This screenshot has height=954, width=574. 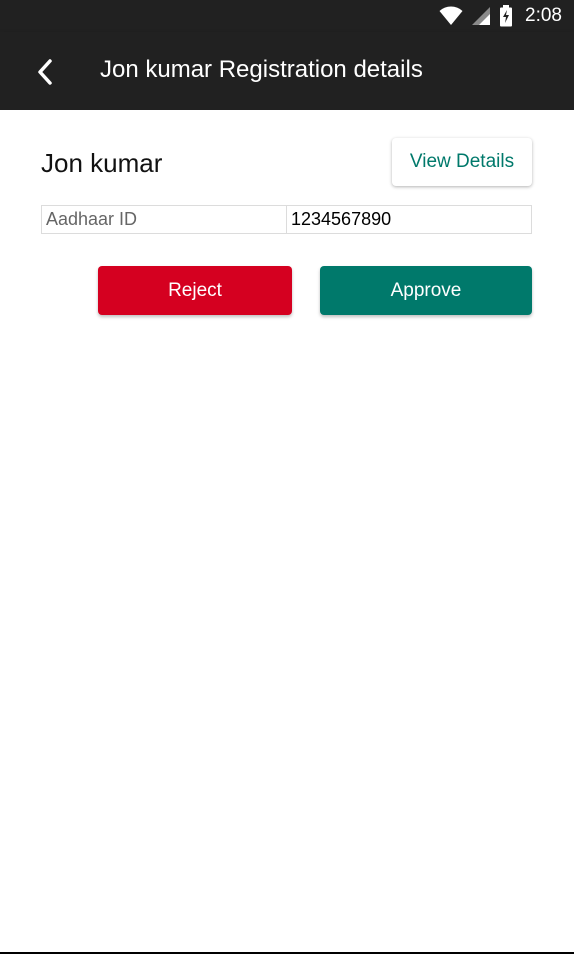 I want to click on view-details-button: View Details, so click(x=462, y=162).